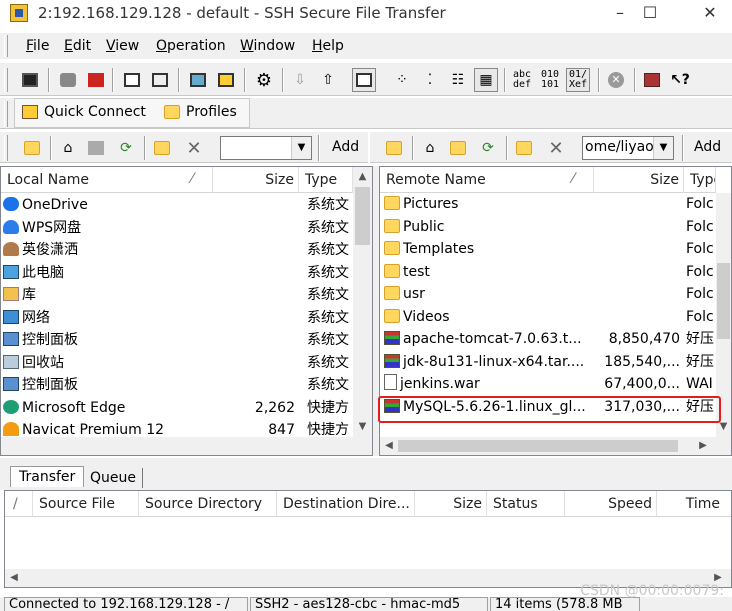  I want to click on save-icon, so click(30, 80).